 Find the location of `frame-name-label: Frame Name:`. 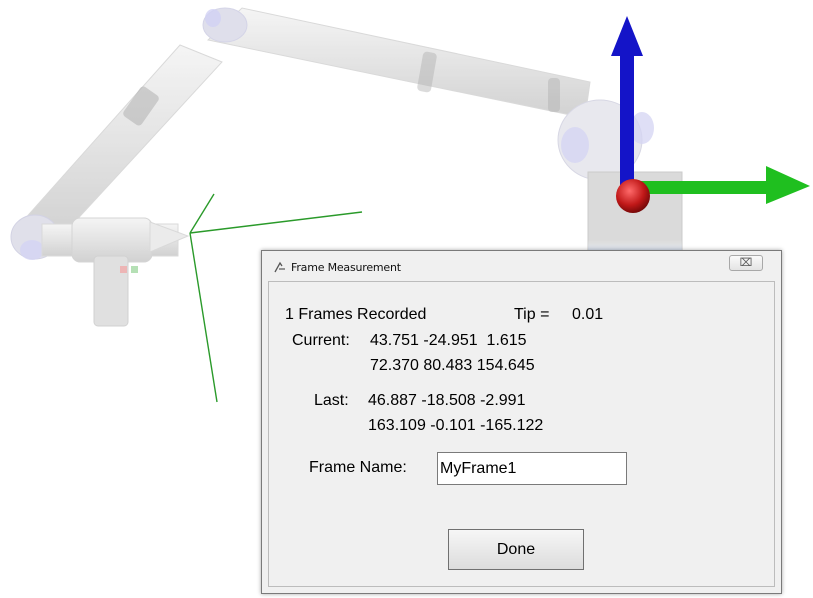

frame-name-label: Frame Name: is located at coordinates (358, 467).